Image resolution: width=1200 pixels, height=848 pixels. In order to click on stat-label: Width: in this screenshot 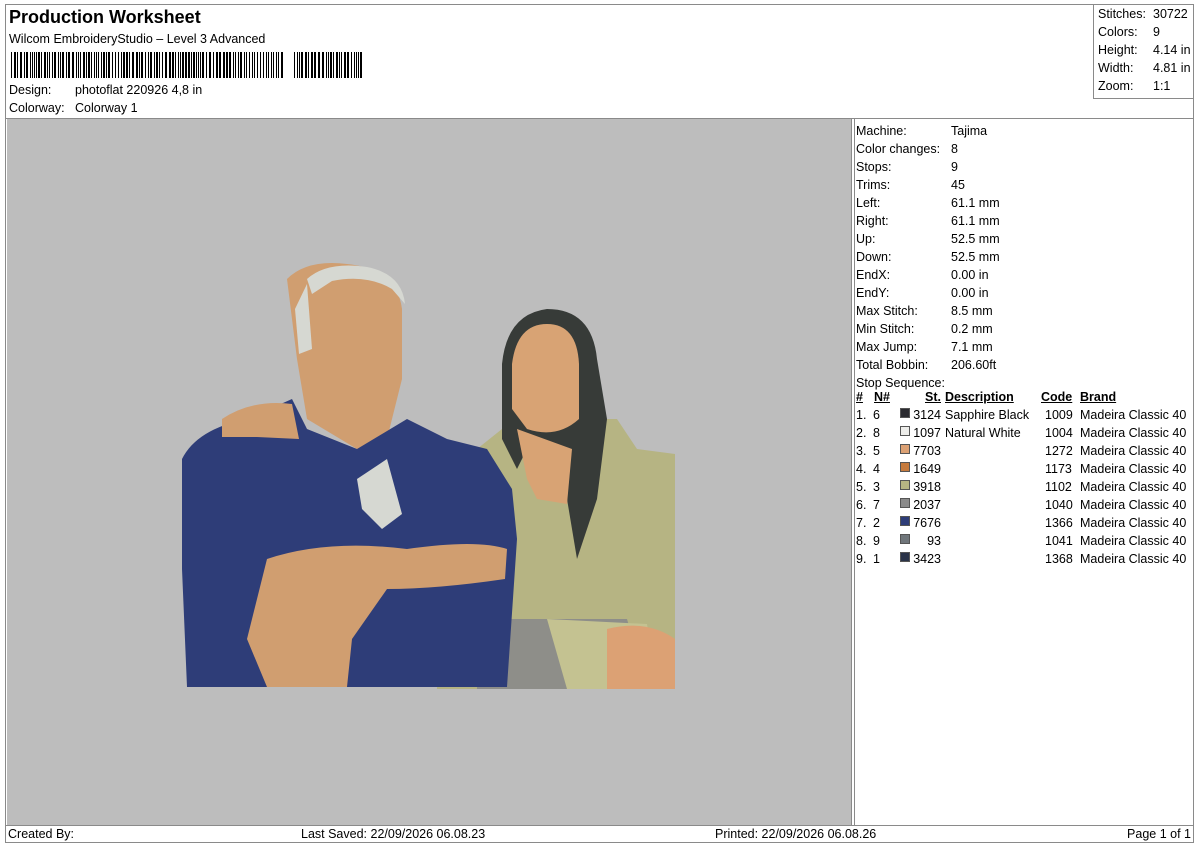, I will do `click(1116, 68)`.